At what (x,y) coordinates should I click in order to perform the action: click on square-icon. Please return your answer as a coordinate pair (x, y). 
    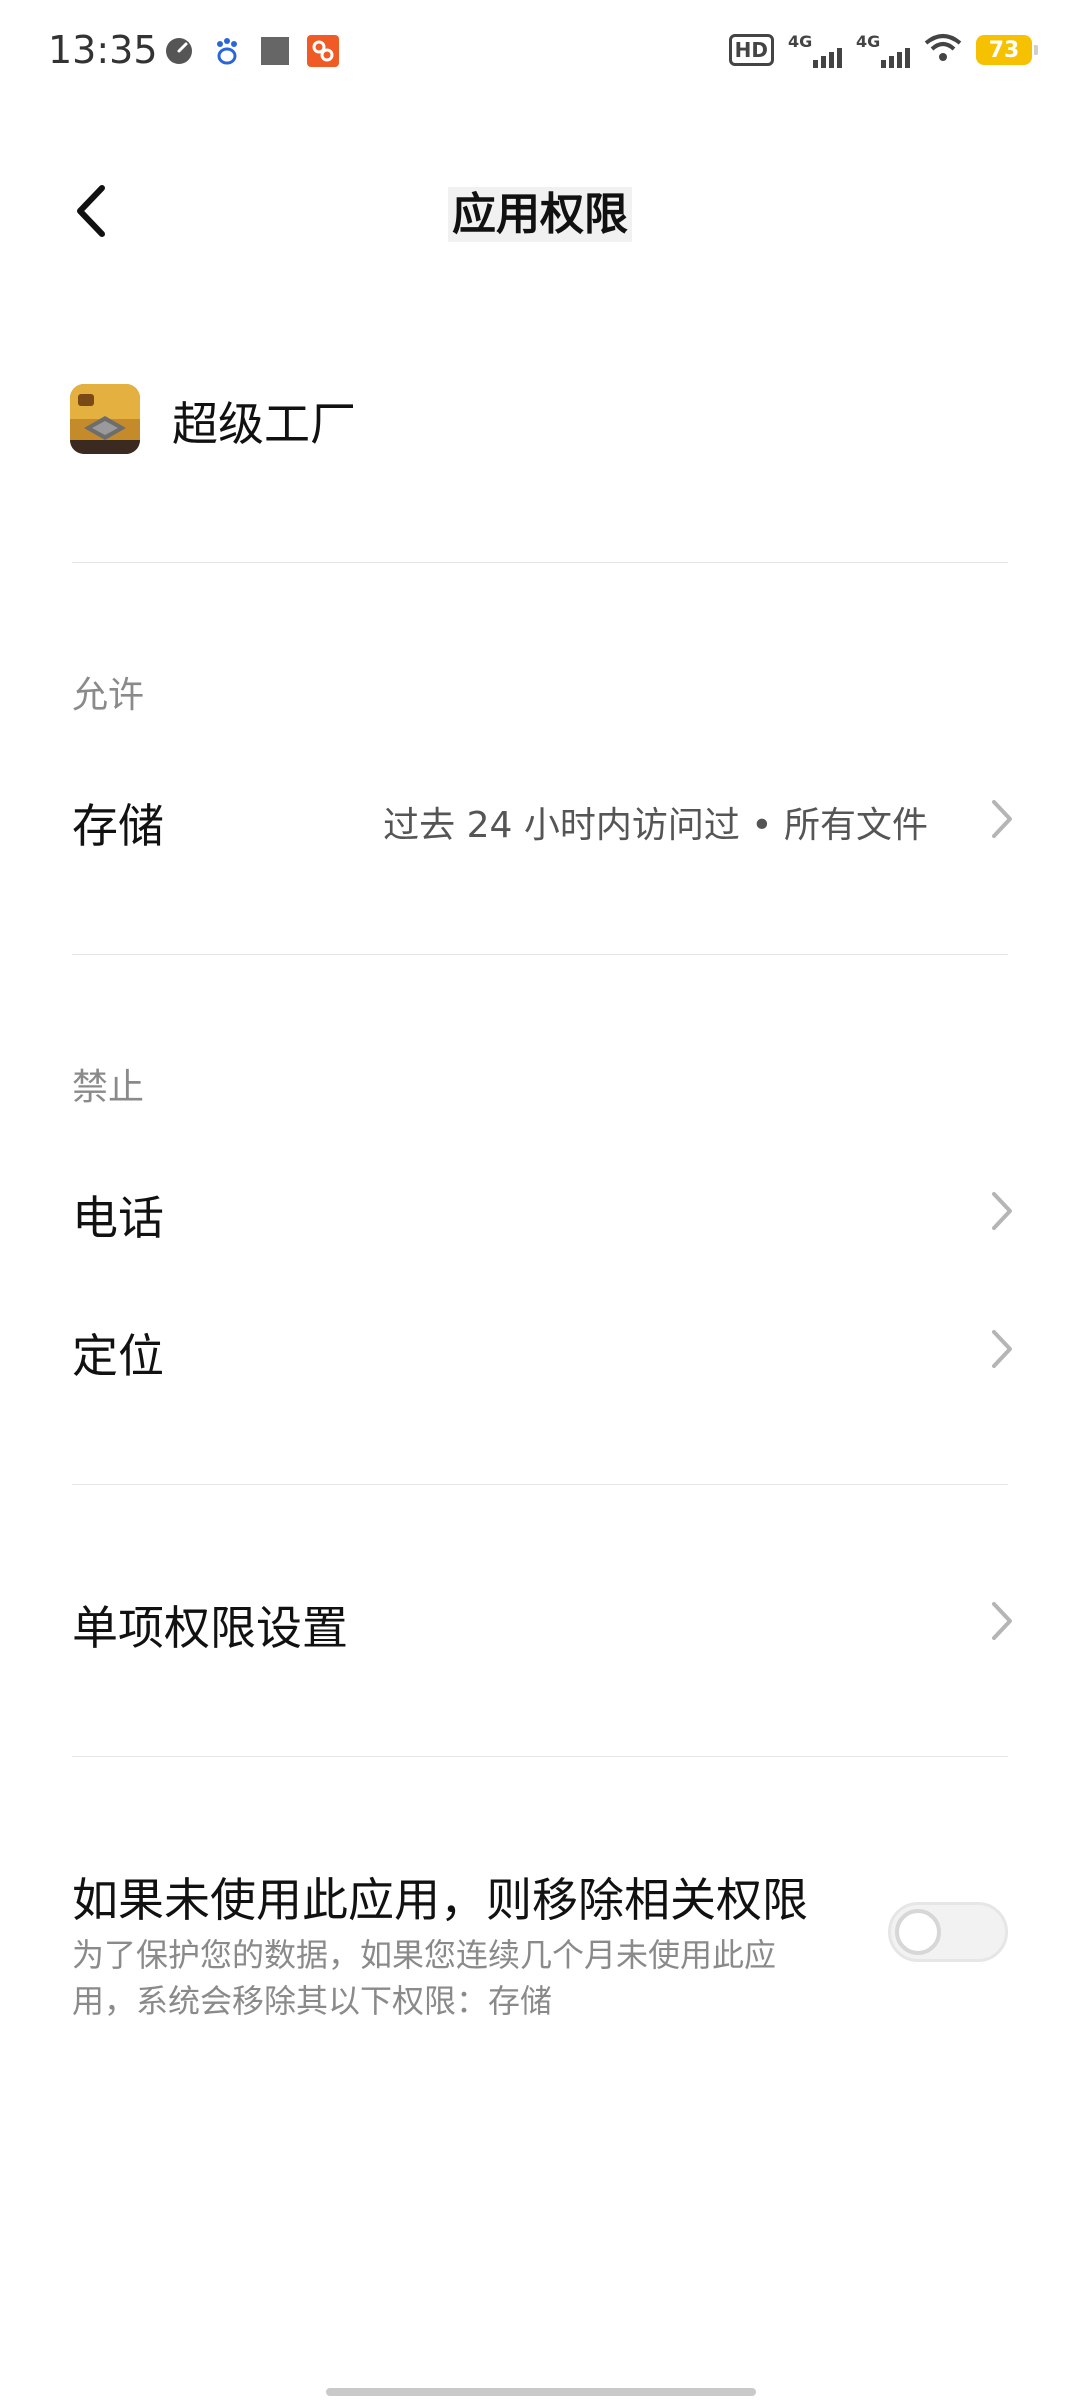
    Looking at the image, I should click on (275, 51).